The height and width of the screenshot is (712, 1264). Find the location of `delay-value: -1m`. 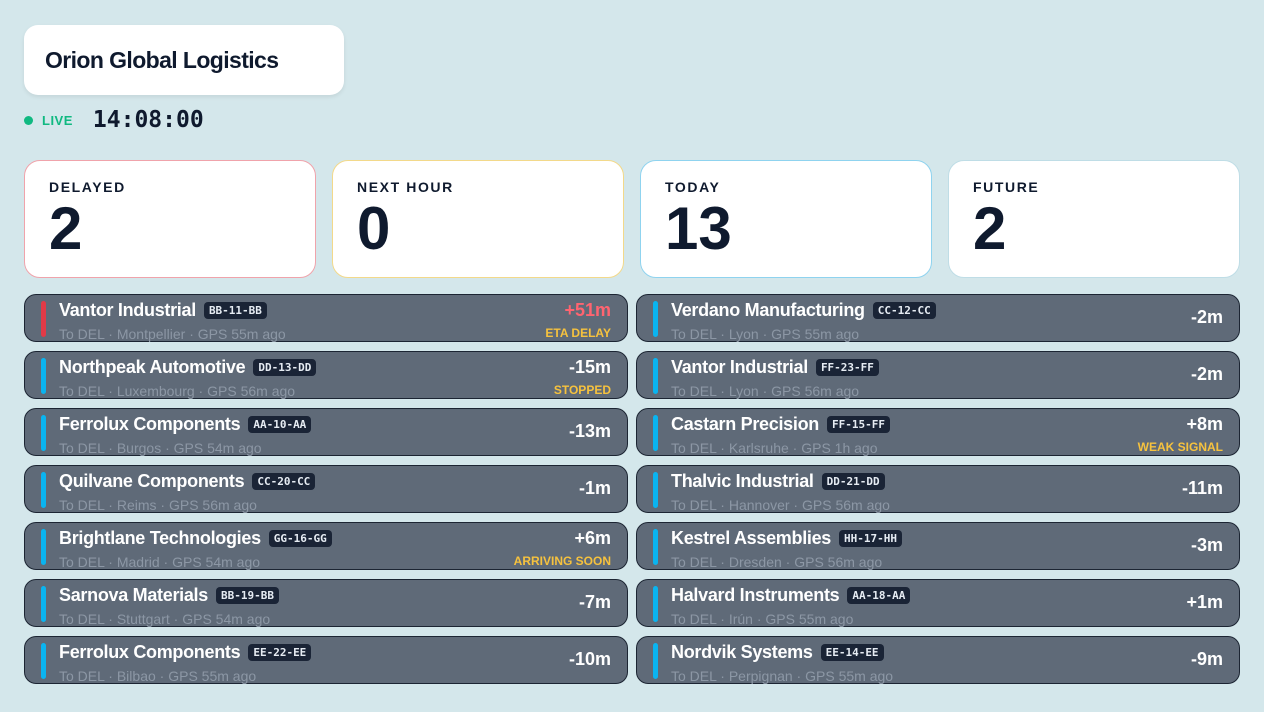

delay-value: -1m is located at coordinates (594, 488).